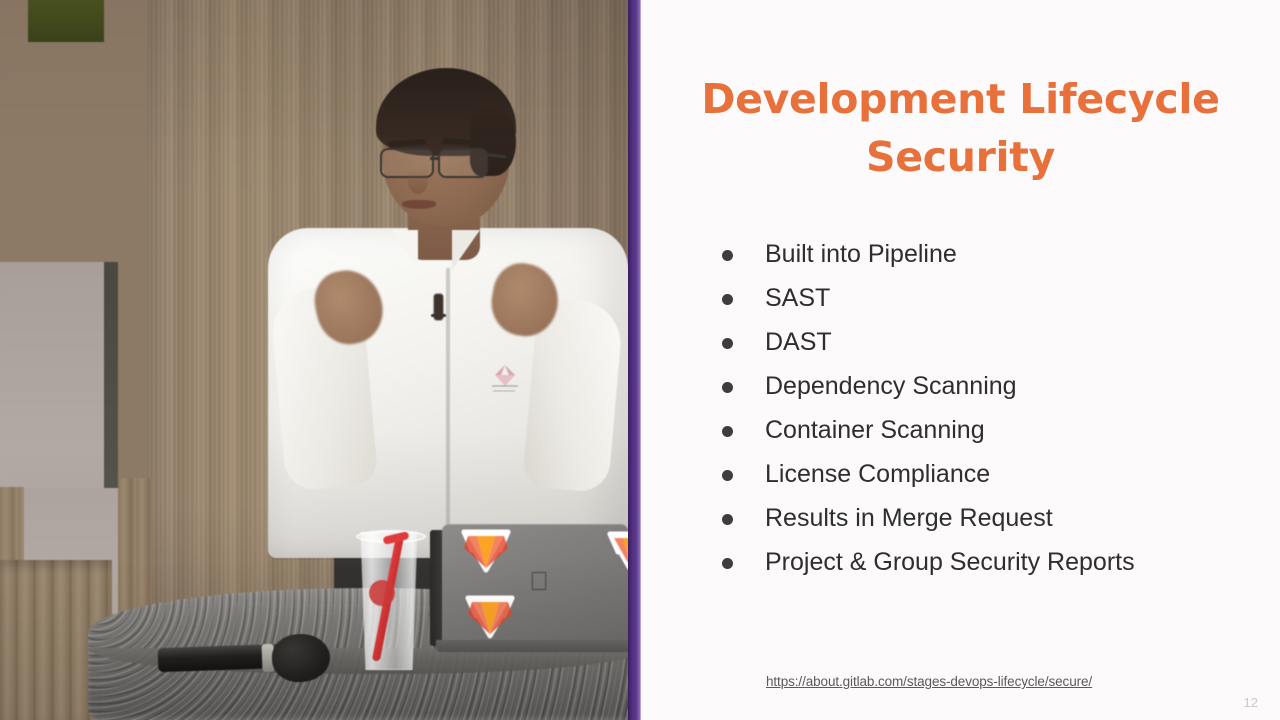 The image size is (1280, 720). Describe the element at coordinates (993, 430) in the screenshot. I see `list-item: Container Scanning` at that location.